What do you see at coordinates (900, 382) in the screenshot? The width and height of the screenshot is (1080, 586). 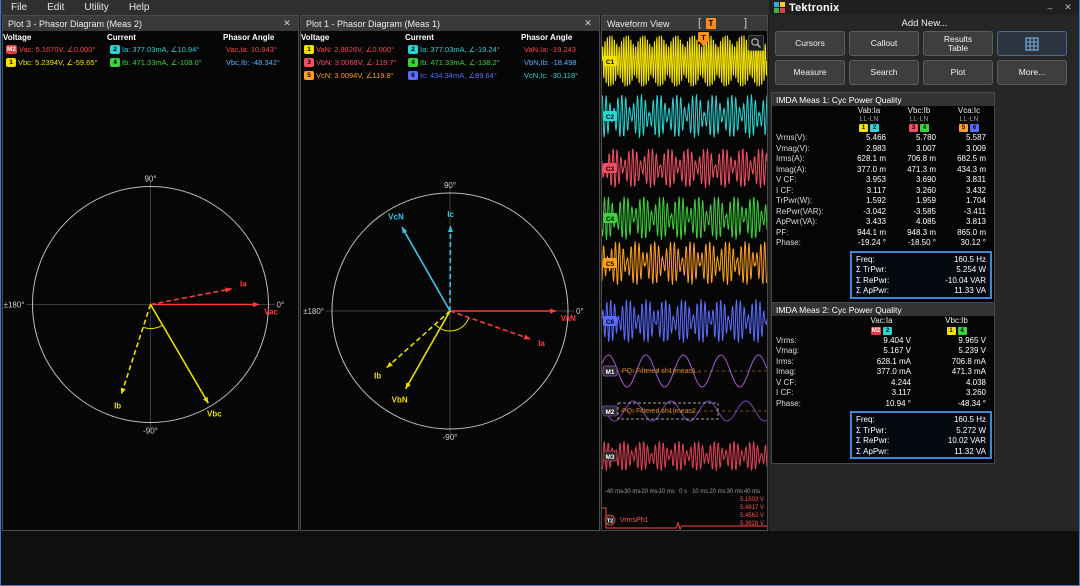 I see `measurement-value: 4.244` at bounding box center [900, 382].